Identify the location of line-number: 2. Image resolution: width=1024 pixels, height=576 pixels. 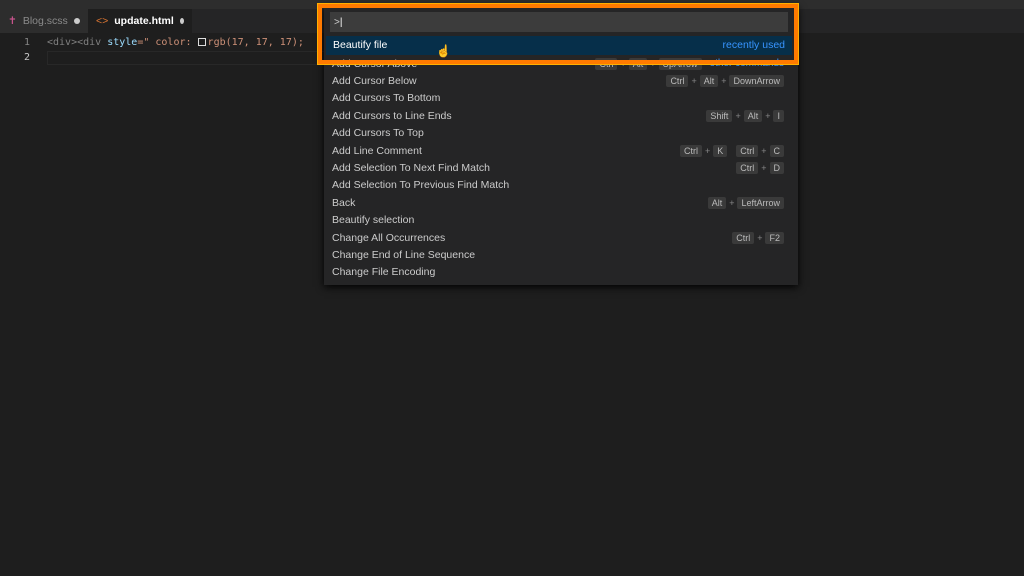
(26, 57).